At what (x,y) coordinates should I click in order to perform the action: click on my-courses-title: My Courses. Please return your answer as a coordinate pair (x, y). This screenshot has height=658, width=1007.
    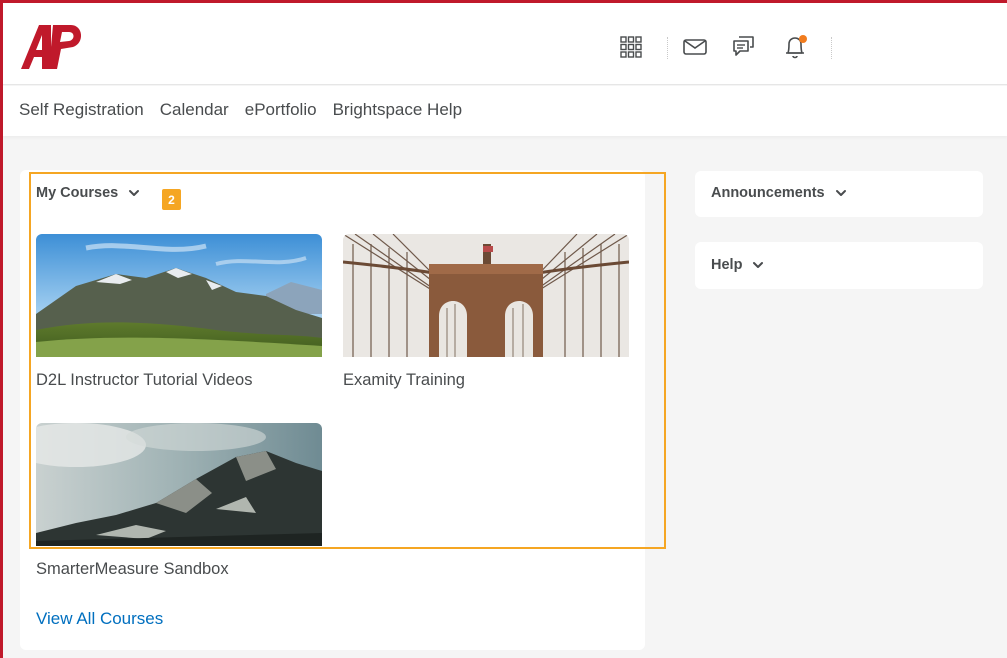
    Looking at the image, I should click on (77, 193).